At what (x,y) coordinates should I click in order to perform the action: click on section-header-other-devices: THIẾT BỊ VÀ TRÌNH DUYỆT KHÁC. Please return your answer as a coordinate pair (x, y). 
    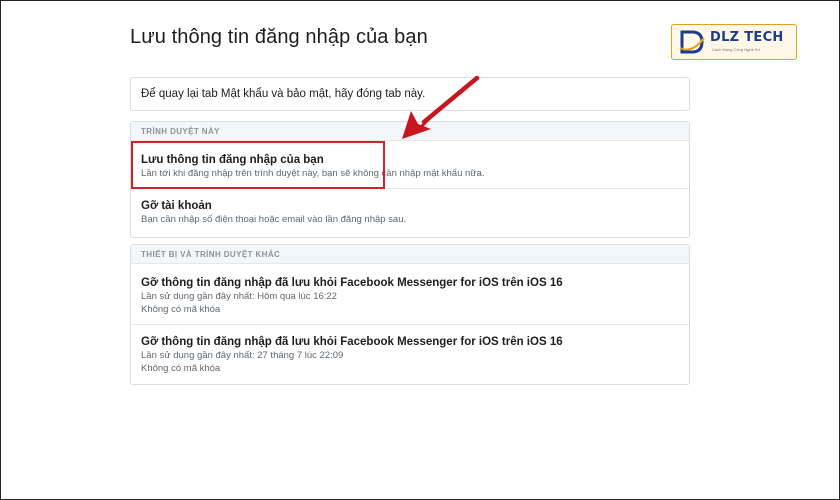
    Looking at the image, I should click on (410, 254).